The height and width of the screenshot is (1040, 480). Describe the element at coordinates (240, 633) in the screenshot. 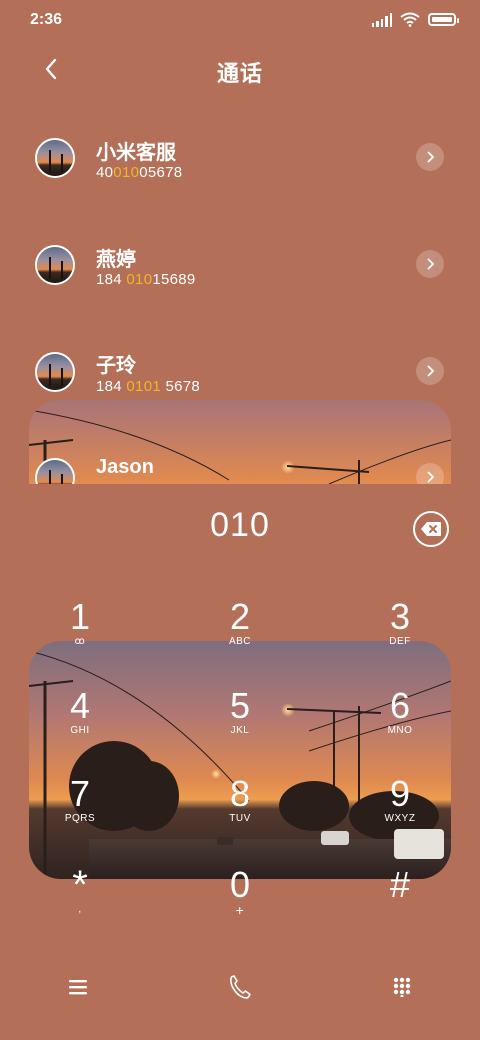

I see `key-2: 2 ABC` at that location.